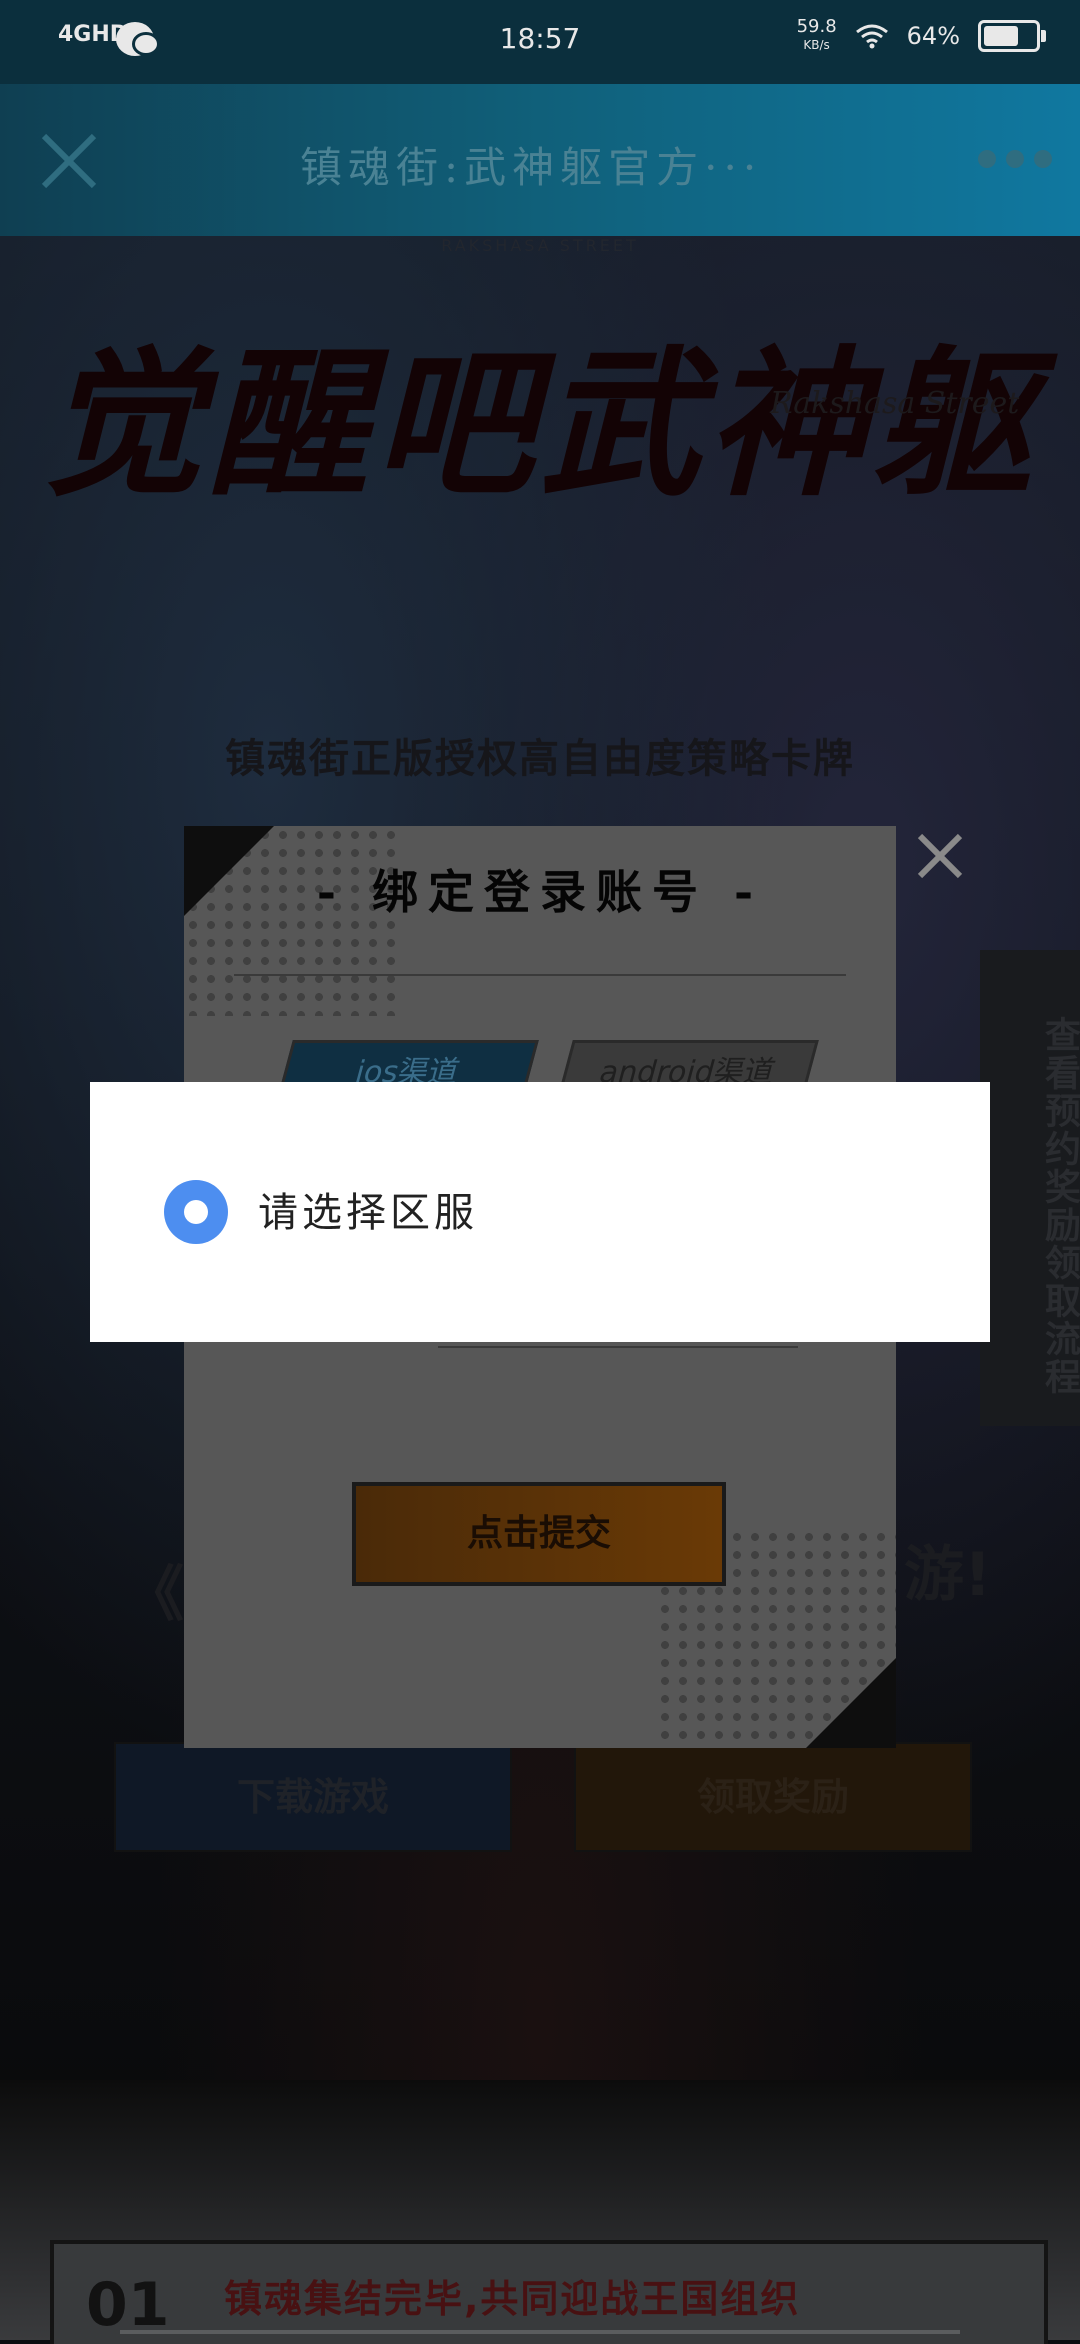  Describe the element at coordinates (540, 2332) in the screenshot. I see `bottom-divider` at that location.